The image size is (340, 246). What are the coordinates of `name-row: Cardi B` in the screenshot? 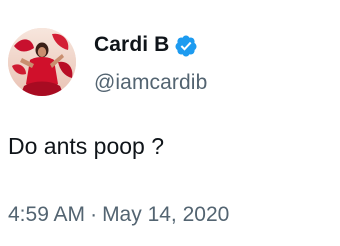 It's located at (214, 45).